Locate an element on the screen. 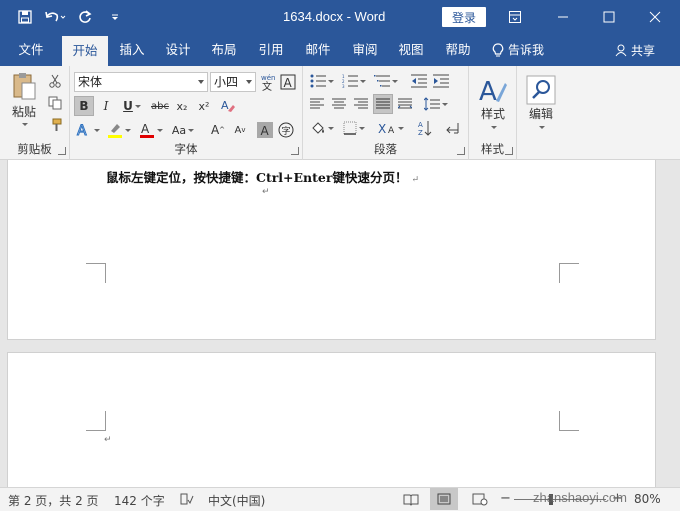 The image size is (680, 511). close-icon is located at coordinates (655, 17).